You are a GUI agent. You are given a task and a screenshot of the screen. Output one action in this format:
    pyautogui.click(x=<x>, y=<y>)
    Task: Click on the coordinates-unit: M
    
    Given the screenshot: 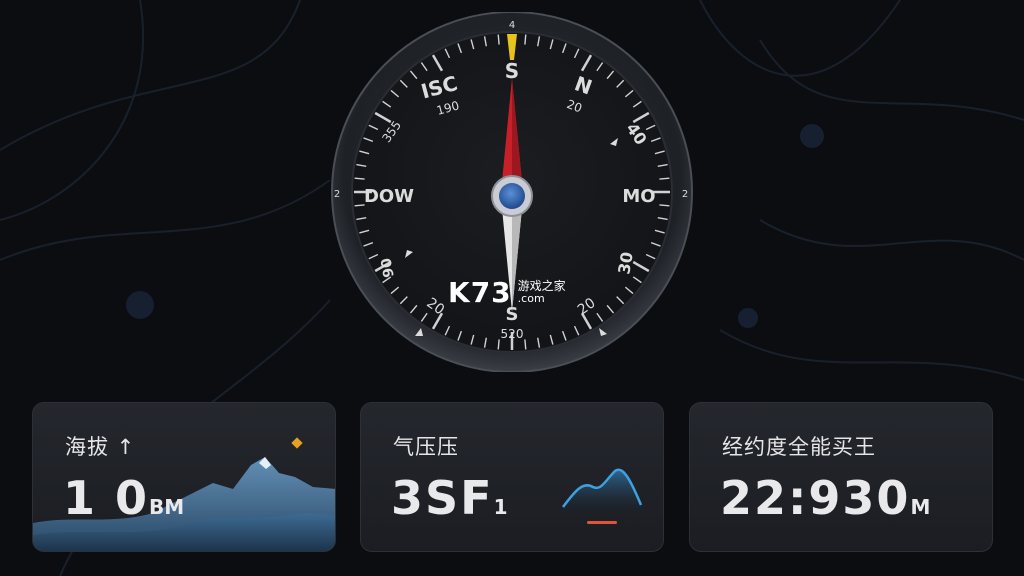 What is the action you would take?
    pyautogui.click(x=920, y=507)
    